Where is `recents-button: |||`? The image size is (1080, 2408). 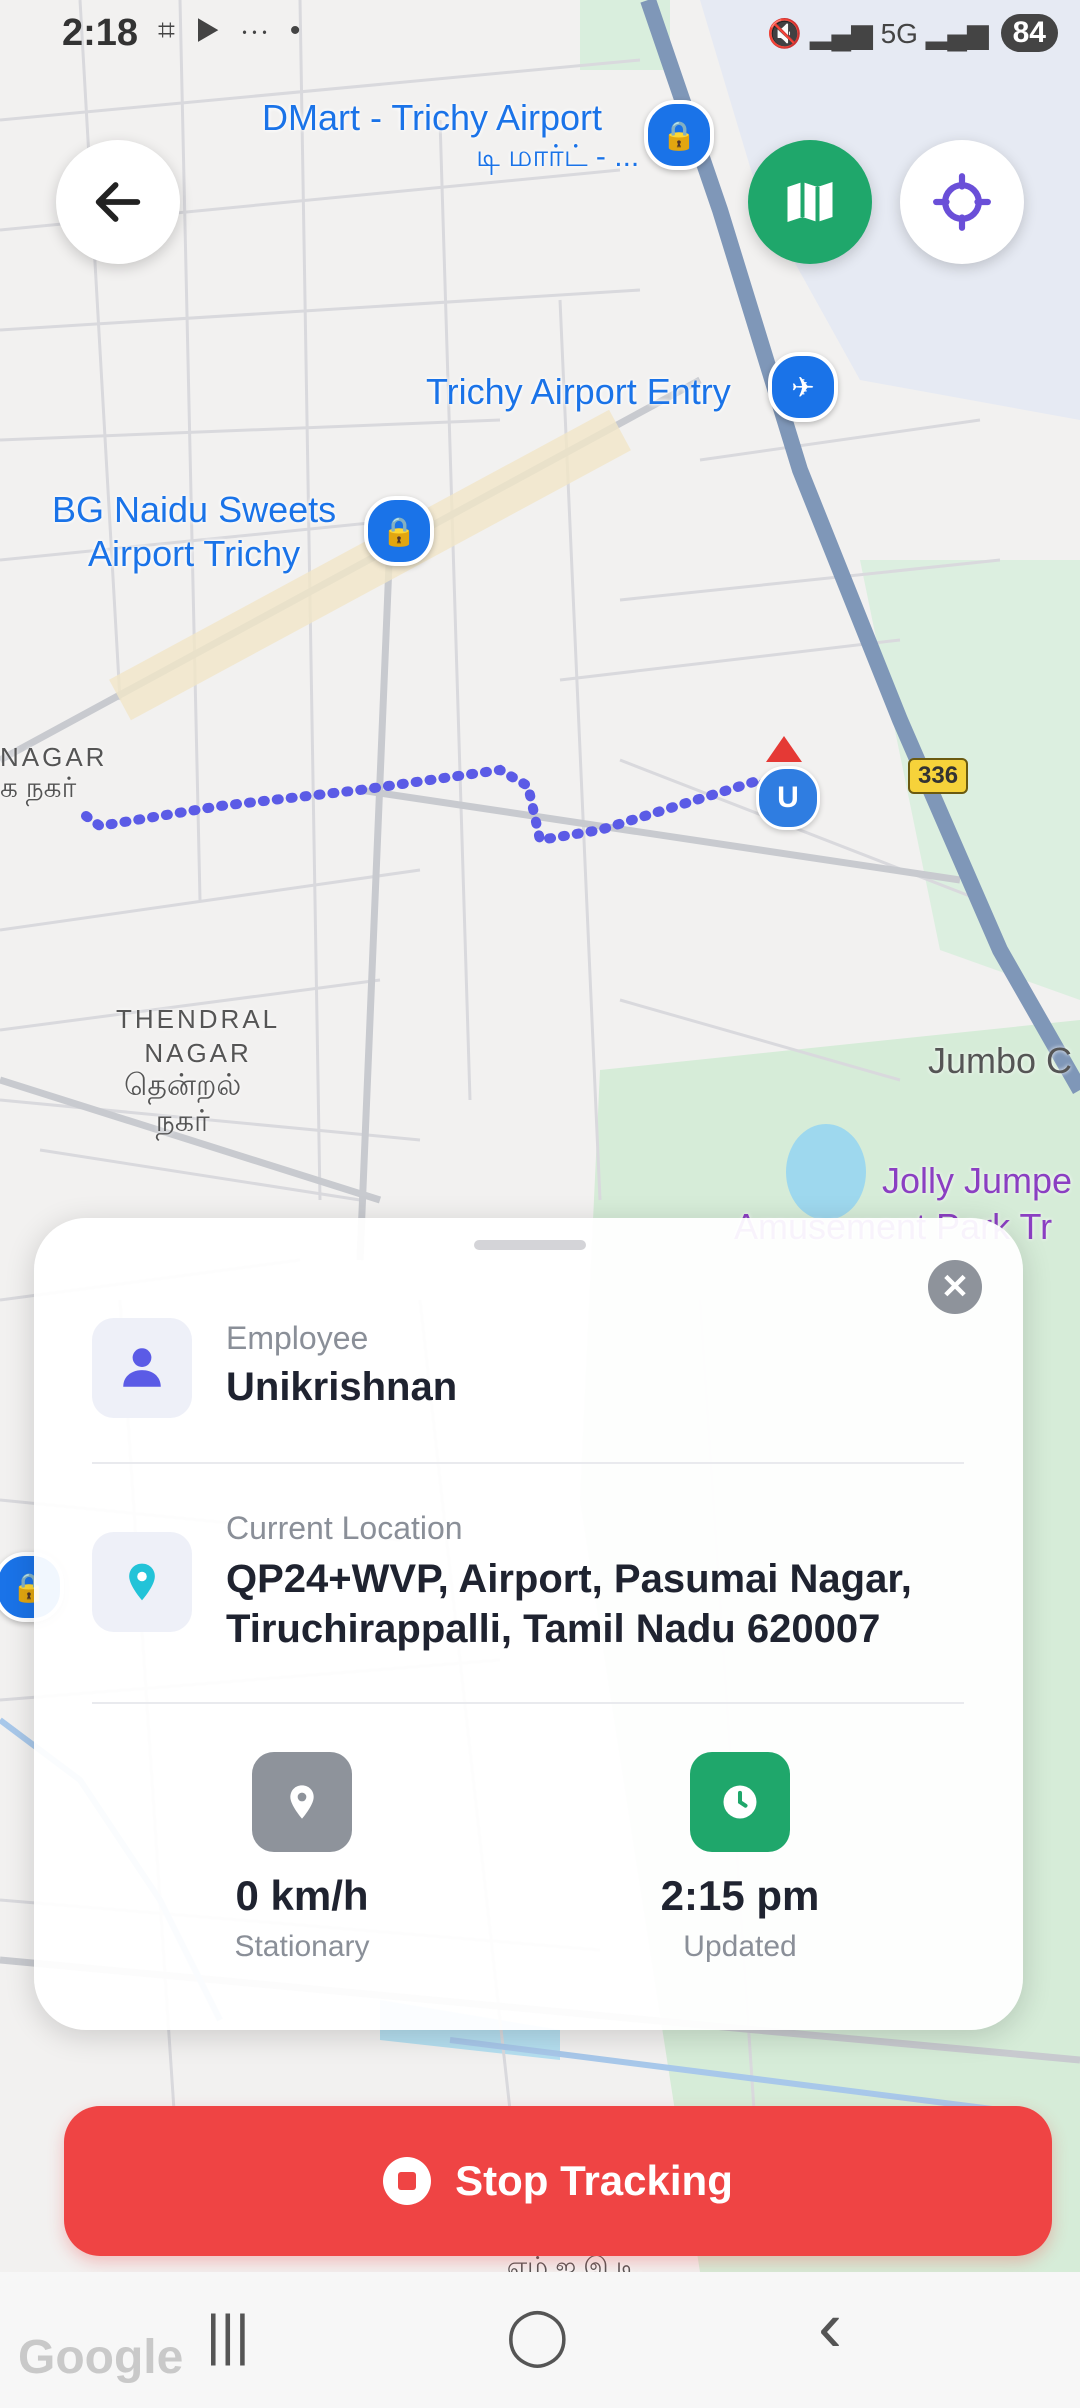
recents-button: ||| is located at coordinates (228, 2334).